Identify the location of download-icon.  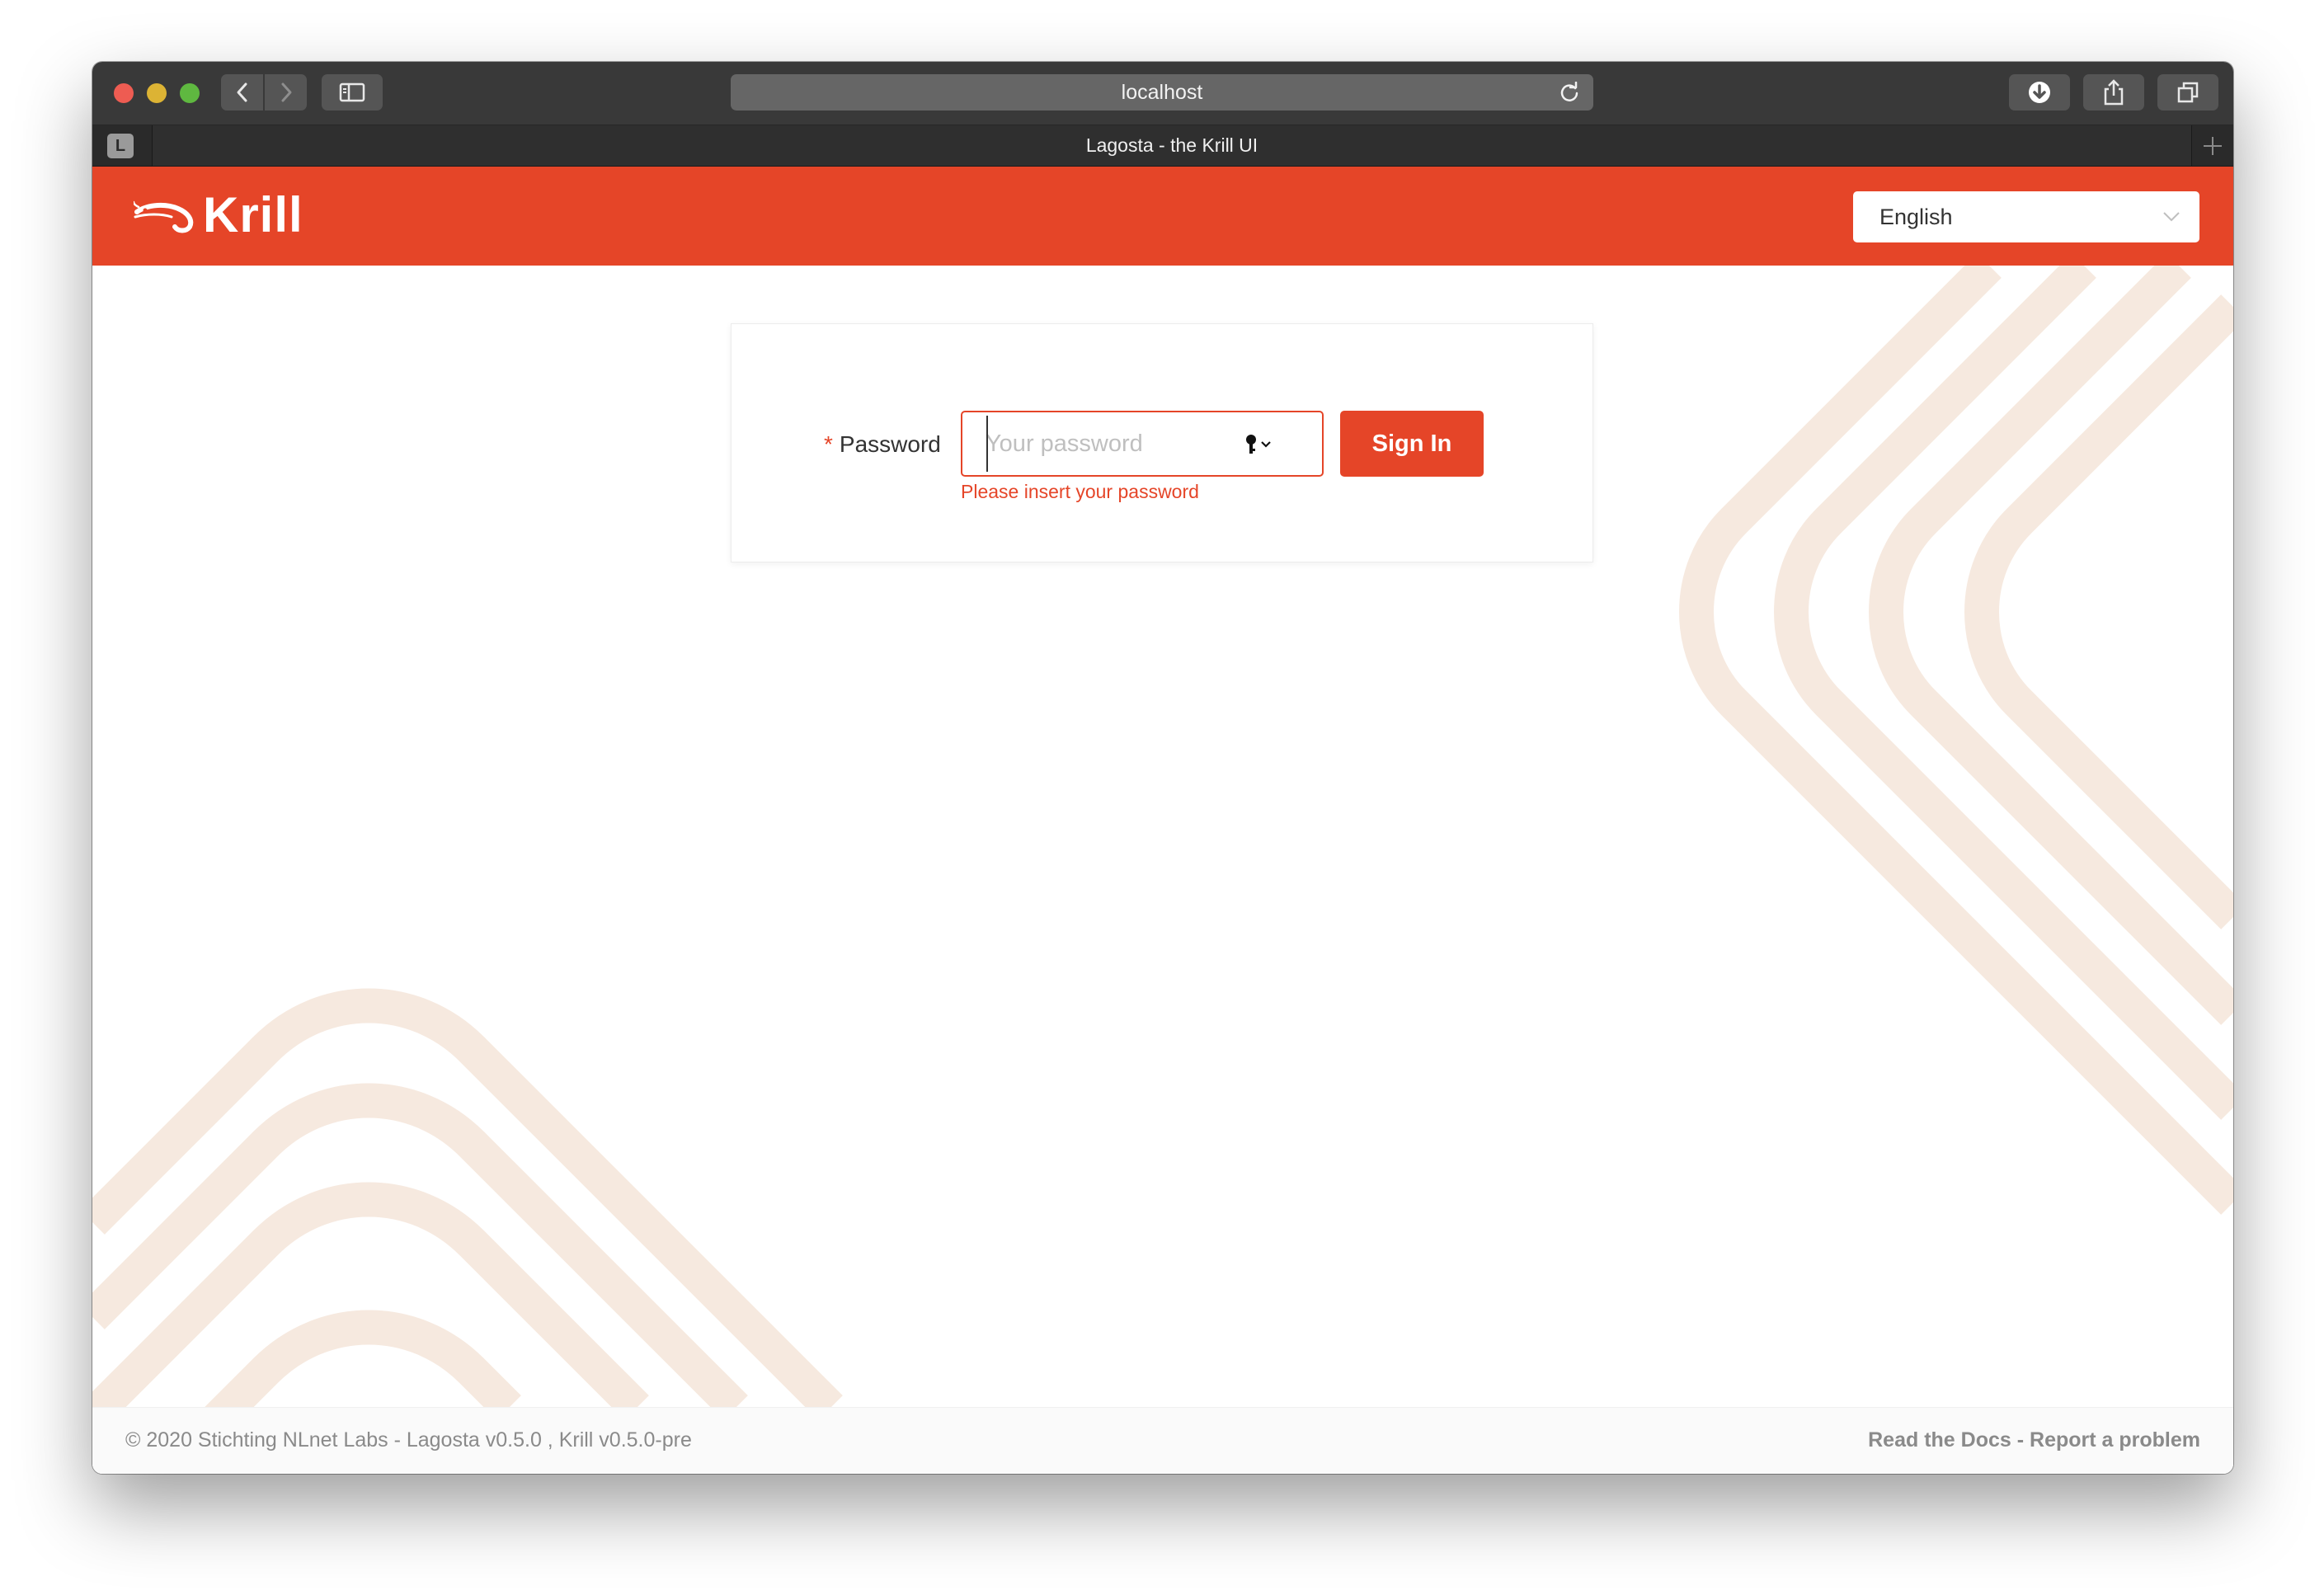
(2040, 92).